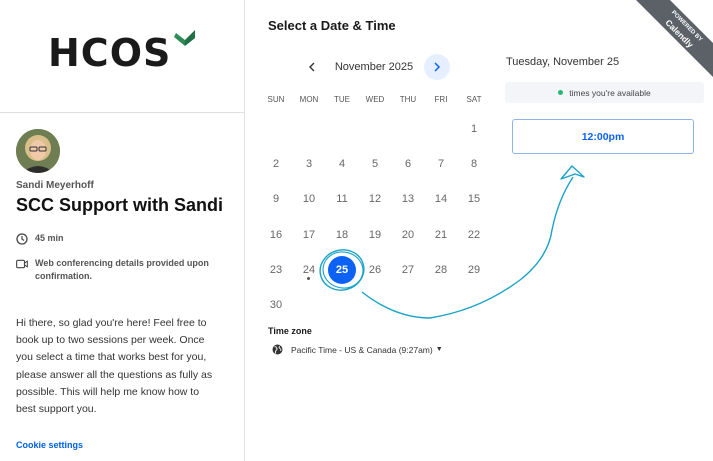  What do you see at coordinates (22, 264) in the screenshot?
I see `video-camera-icon` at bounding box center [22, 264].